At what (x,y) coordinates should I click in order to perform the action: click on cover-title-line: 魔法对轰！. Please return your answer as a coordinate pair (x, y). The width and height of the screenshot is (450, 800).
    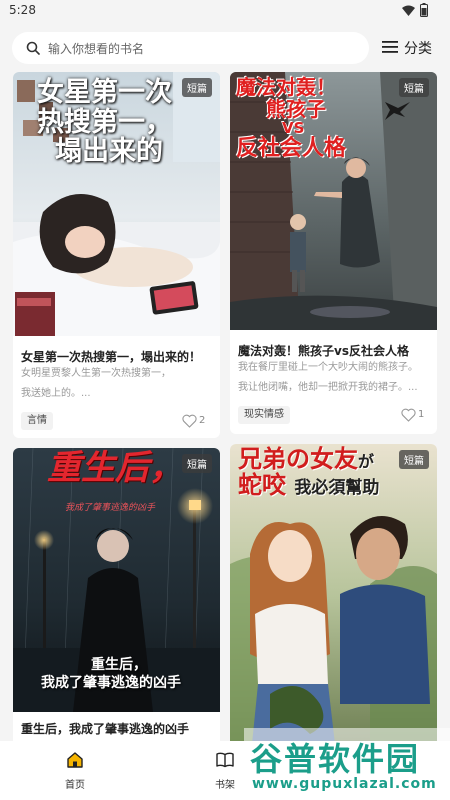
    Looking at the image, I should click on (286, 87).